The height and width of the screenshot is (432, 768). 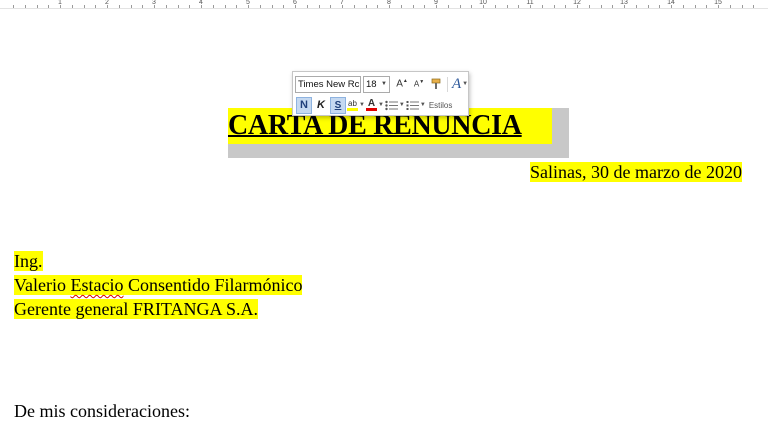 I want to click on spellcheck-flagged-word: Estacio, so click(x=96, y=285).